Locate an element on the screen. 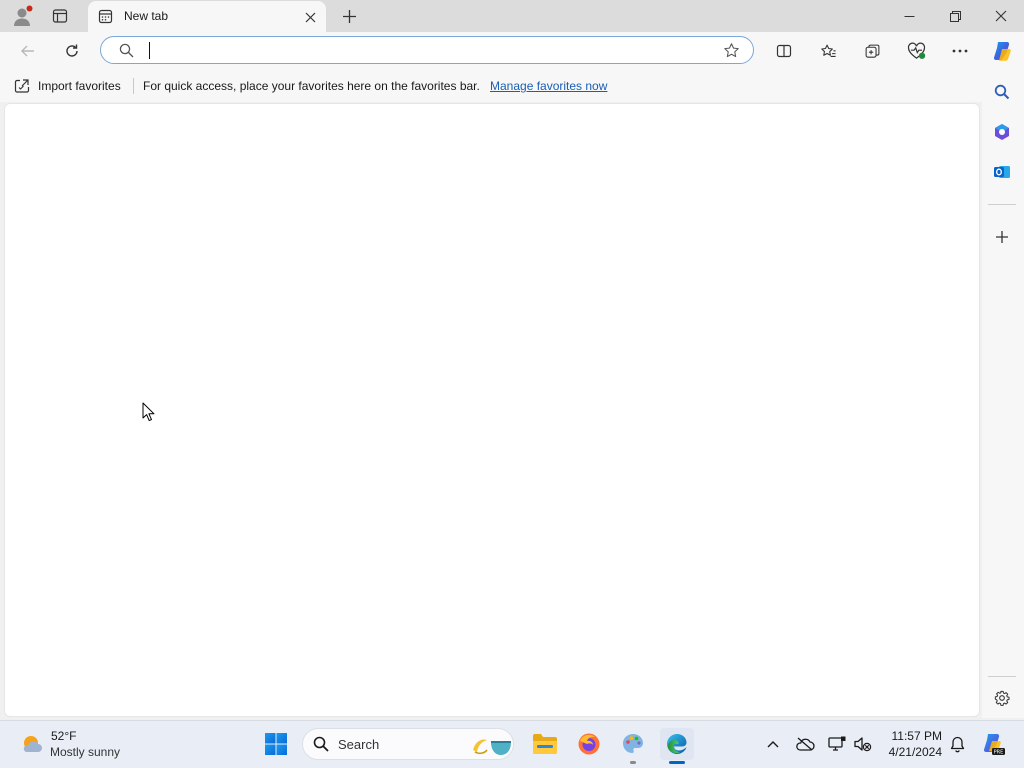 The height and width of the screenshot is (768, 1024). tab-new-tab: New tab is located at coordinates (207, 16).